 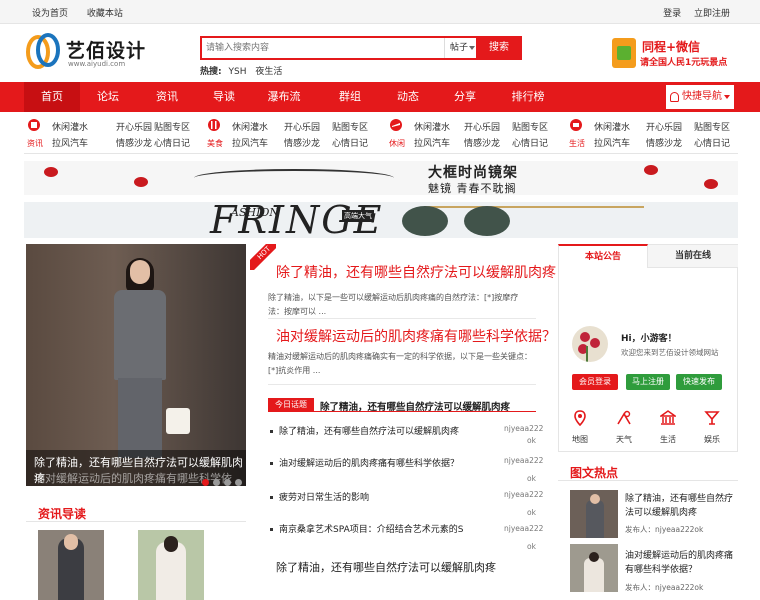 What do you see at coordinates (624, 427) in the screenshot?
I see `quick-link-weather: 天气` at bounding box center [624, 427].